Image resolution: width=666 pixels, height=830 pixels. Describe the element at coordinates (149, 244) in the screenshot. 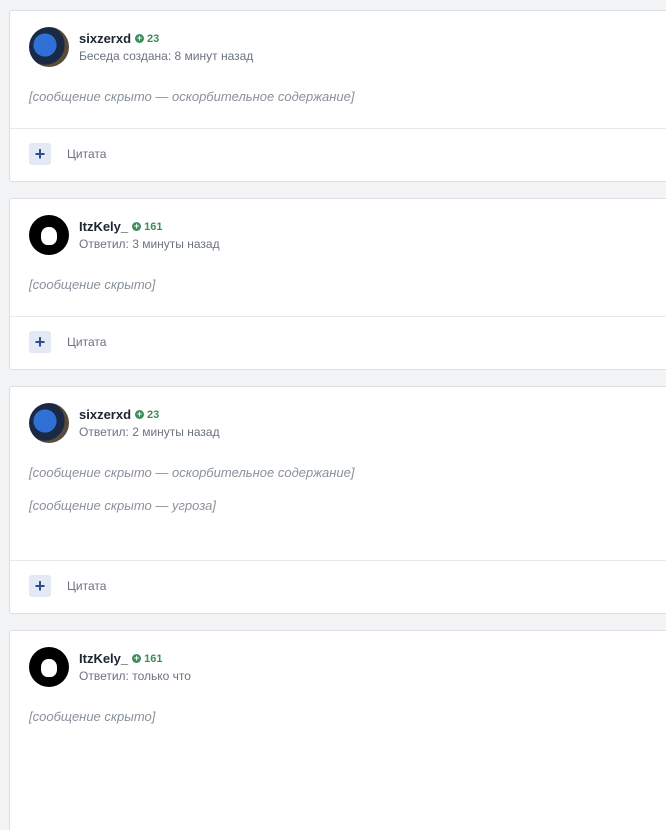

I see `post-timestamp: Ответил: 3 минуты назад` at that location.